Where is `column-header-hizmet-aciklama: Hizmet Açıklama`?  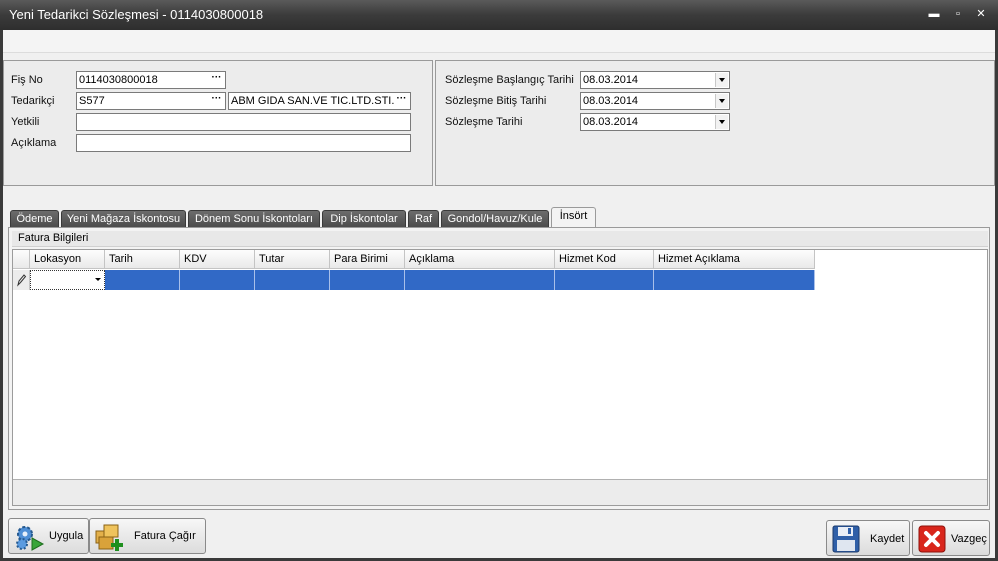
column-header-hizmet-aciklama: Hizmet Açıklama is located at coordinates (734, 259).